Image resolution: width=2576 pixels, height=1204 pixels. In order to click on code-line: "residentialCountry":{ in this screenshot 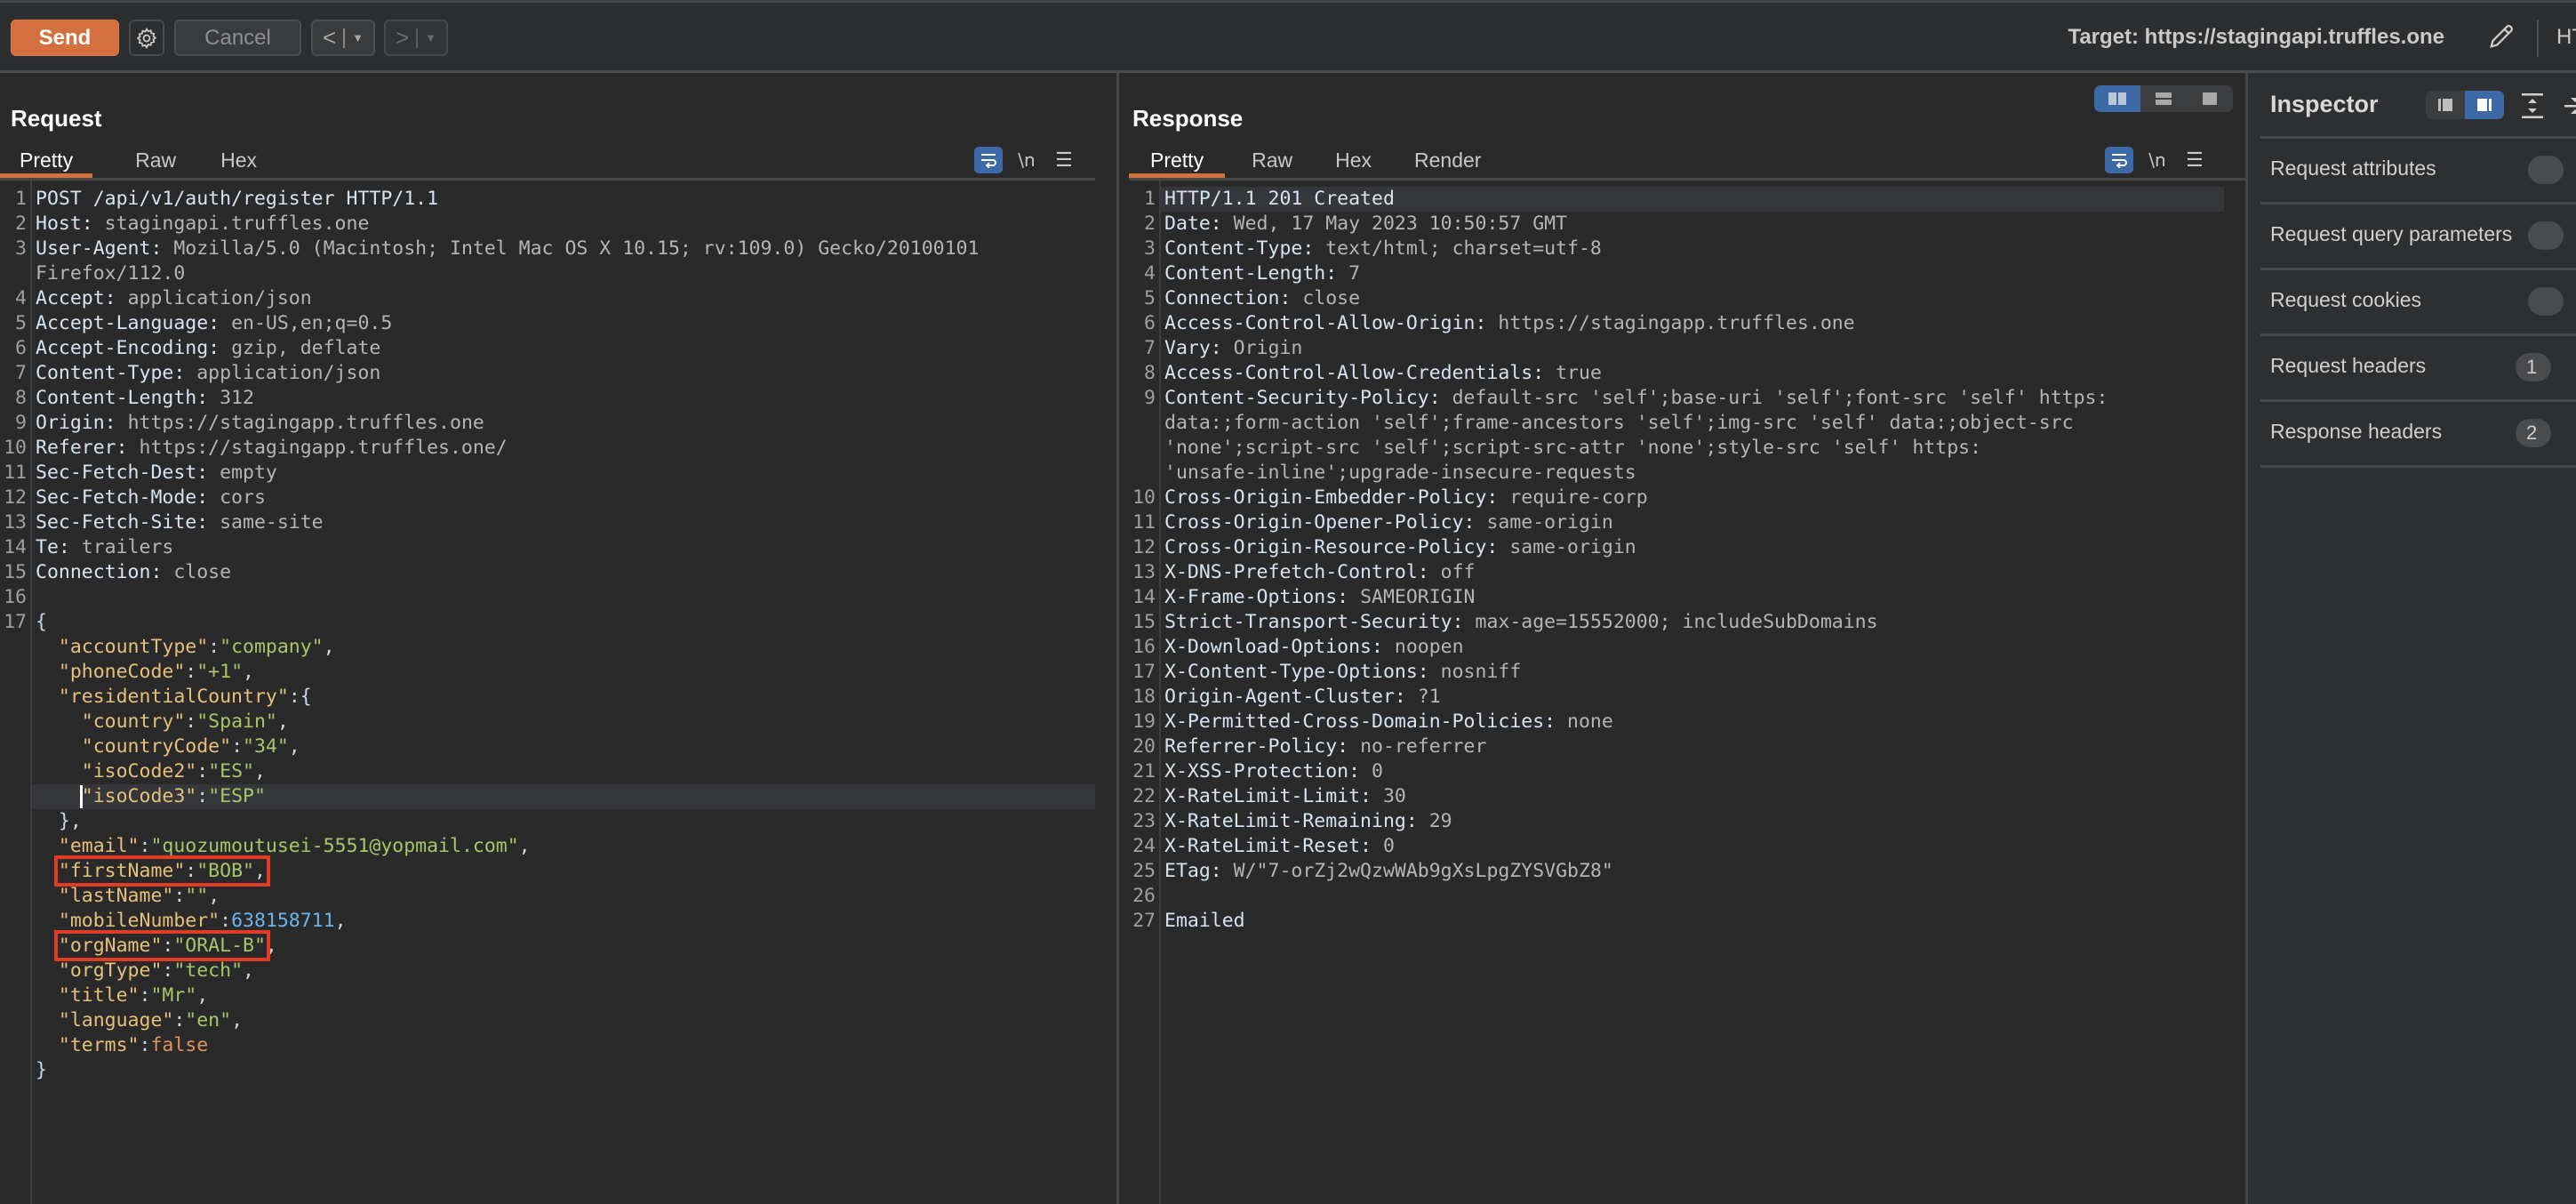, I will do `click(558, 698)`.